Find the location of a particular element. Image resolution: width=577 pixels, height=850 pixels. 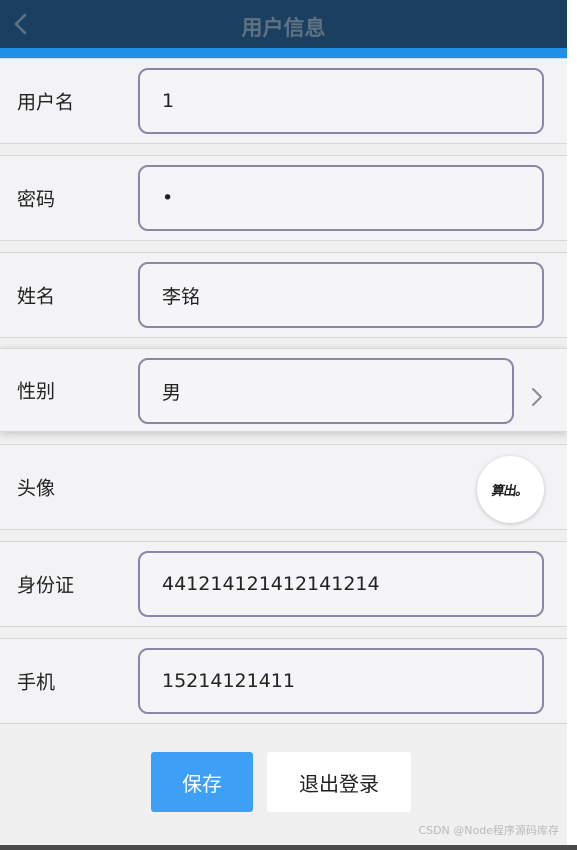

chevron-right-icon is located at coordinates (537, 397).